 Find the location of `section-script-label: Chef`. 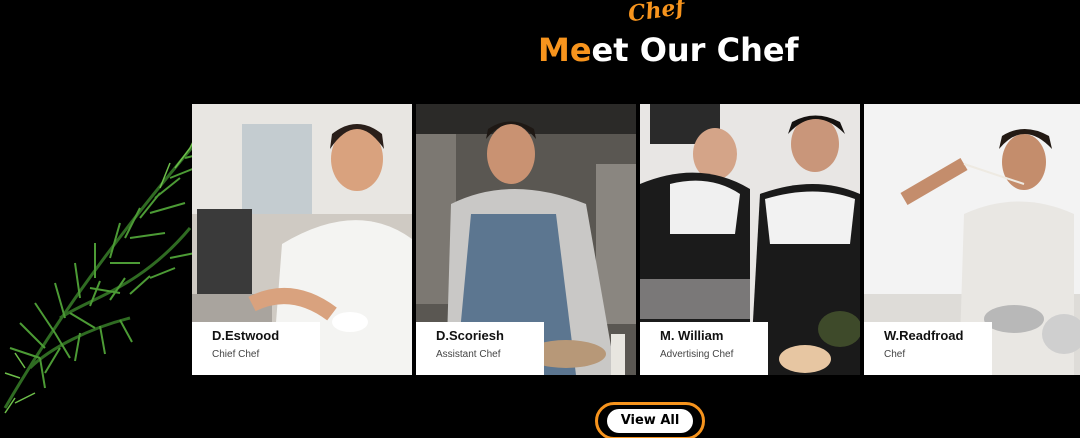

section-script-label: Chef is located at coordinates (656, 14).